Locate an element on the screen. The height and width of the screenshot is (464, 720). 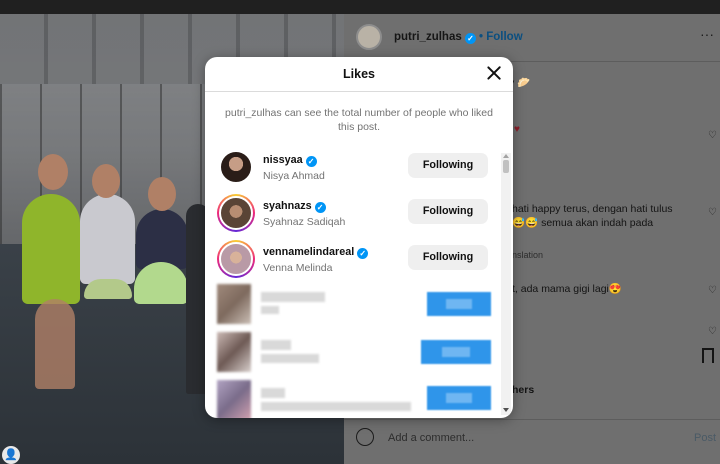
caption-fragment: nslation is located at coordinates (528, 255).